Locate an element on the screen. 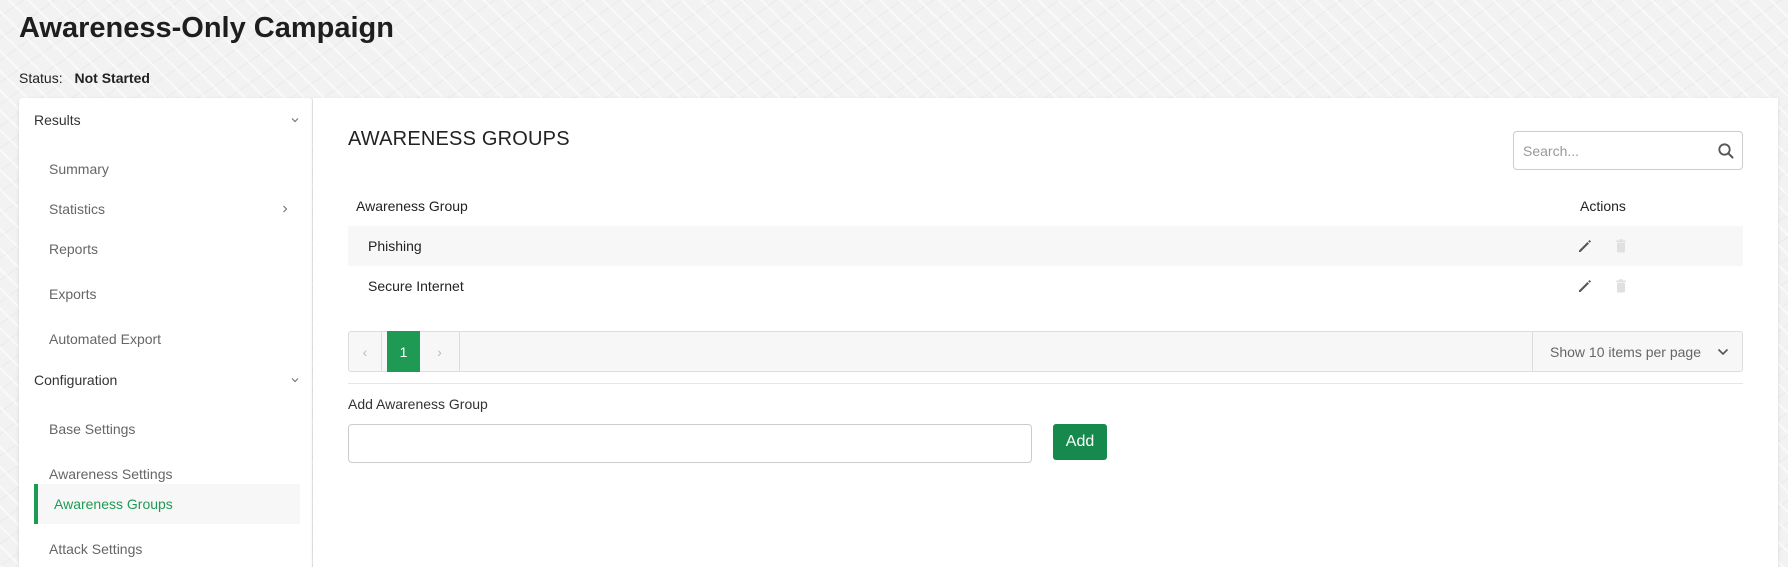 Image resolution: width=1788 pixels, height=567 pixels. cell-group-name: Phishing is located at coordinates (395, 246).